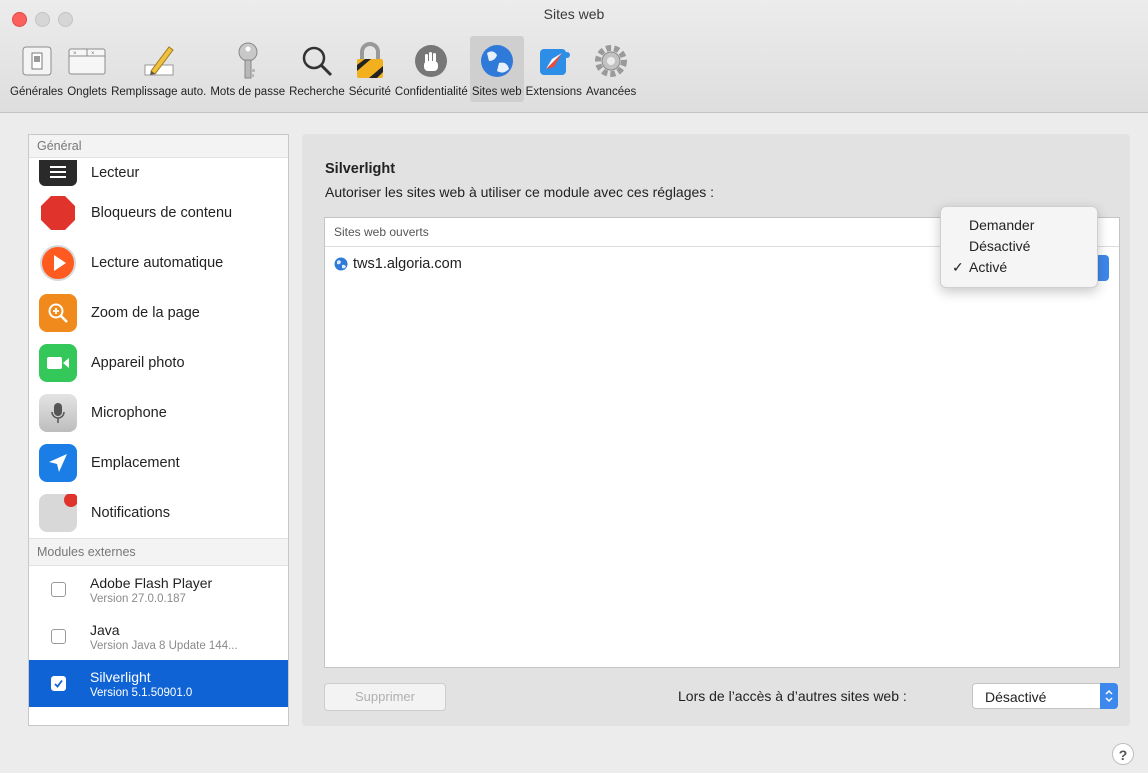 The height and width of the screenshot is (773, 1148). Describe the element at coordinates (58, 463) in the screenshot. I see `location-arrow-icon` at that location.